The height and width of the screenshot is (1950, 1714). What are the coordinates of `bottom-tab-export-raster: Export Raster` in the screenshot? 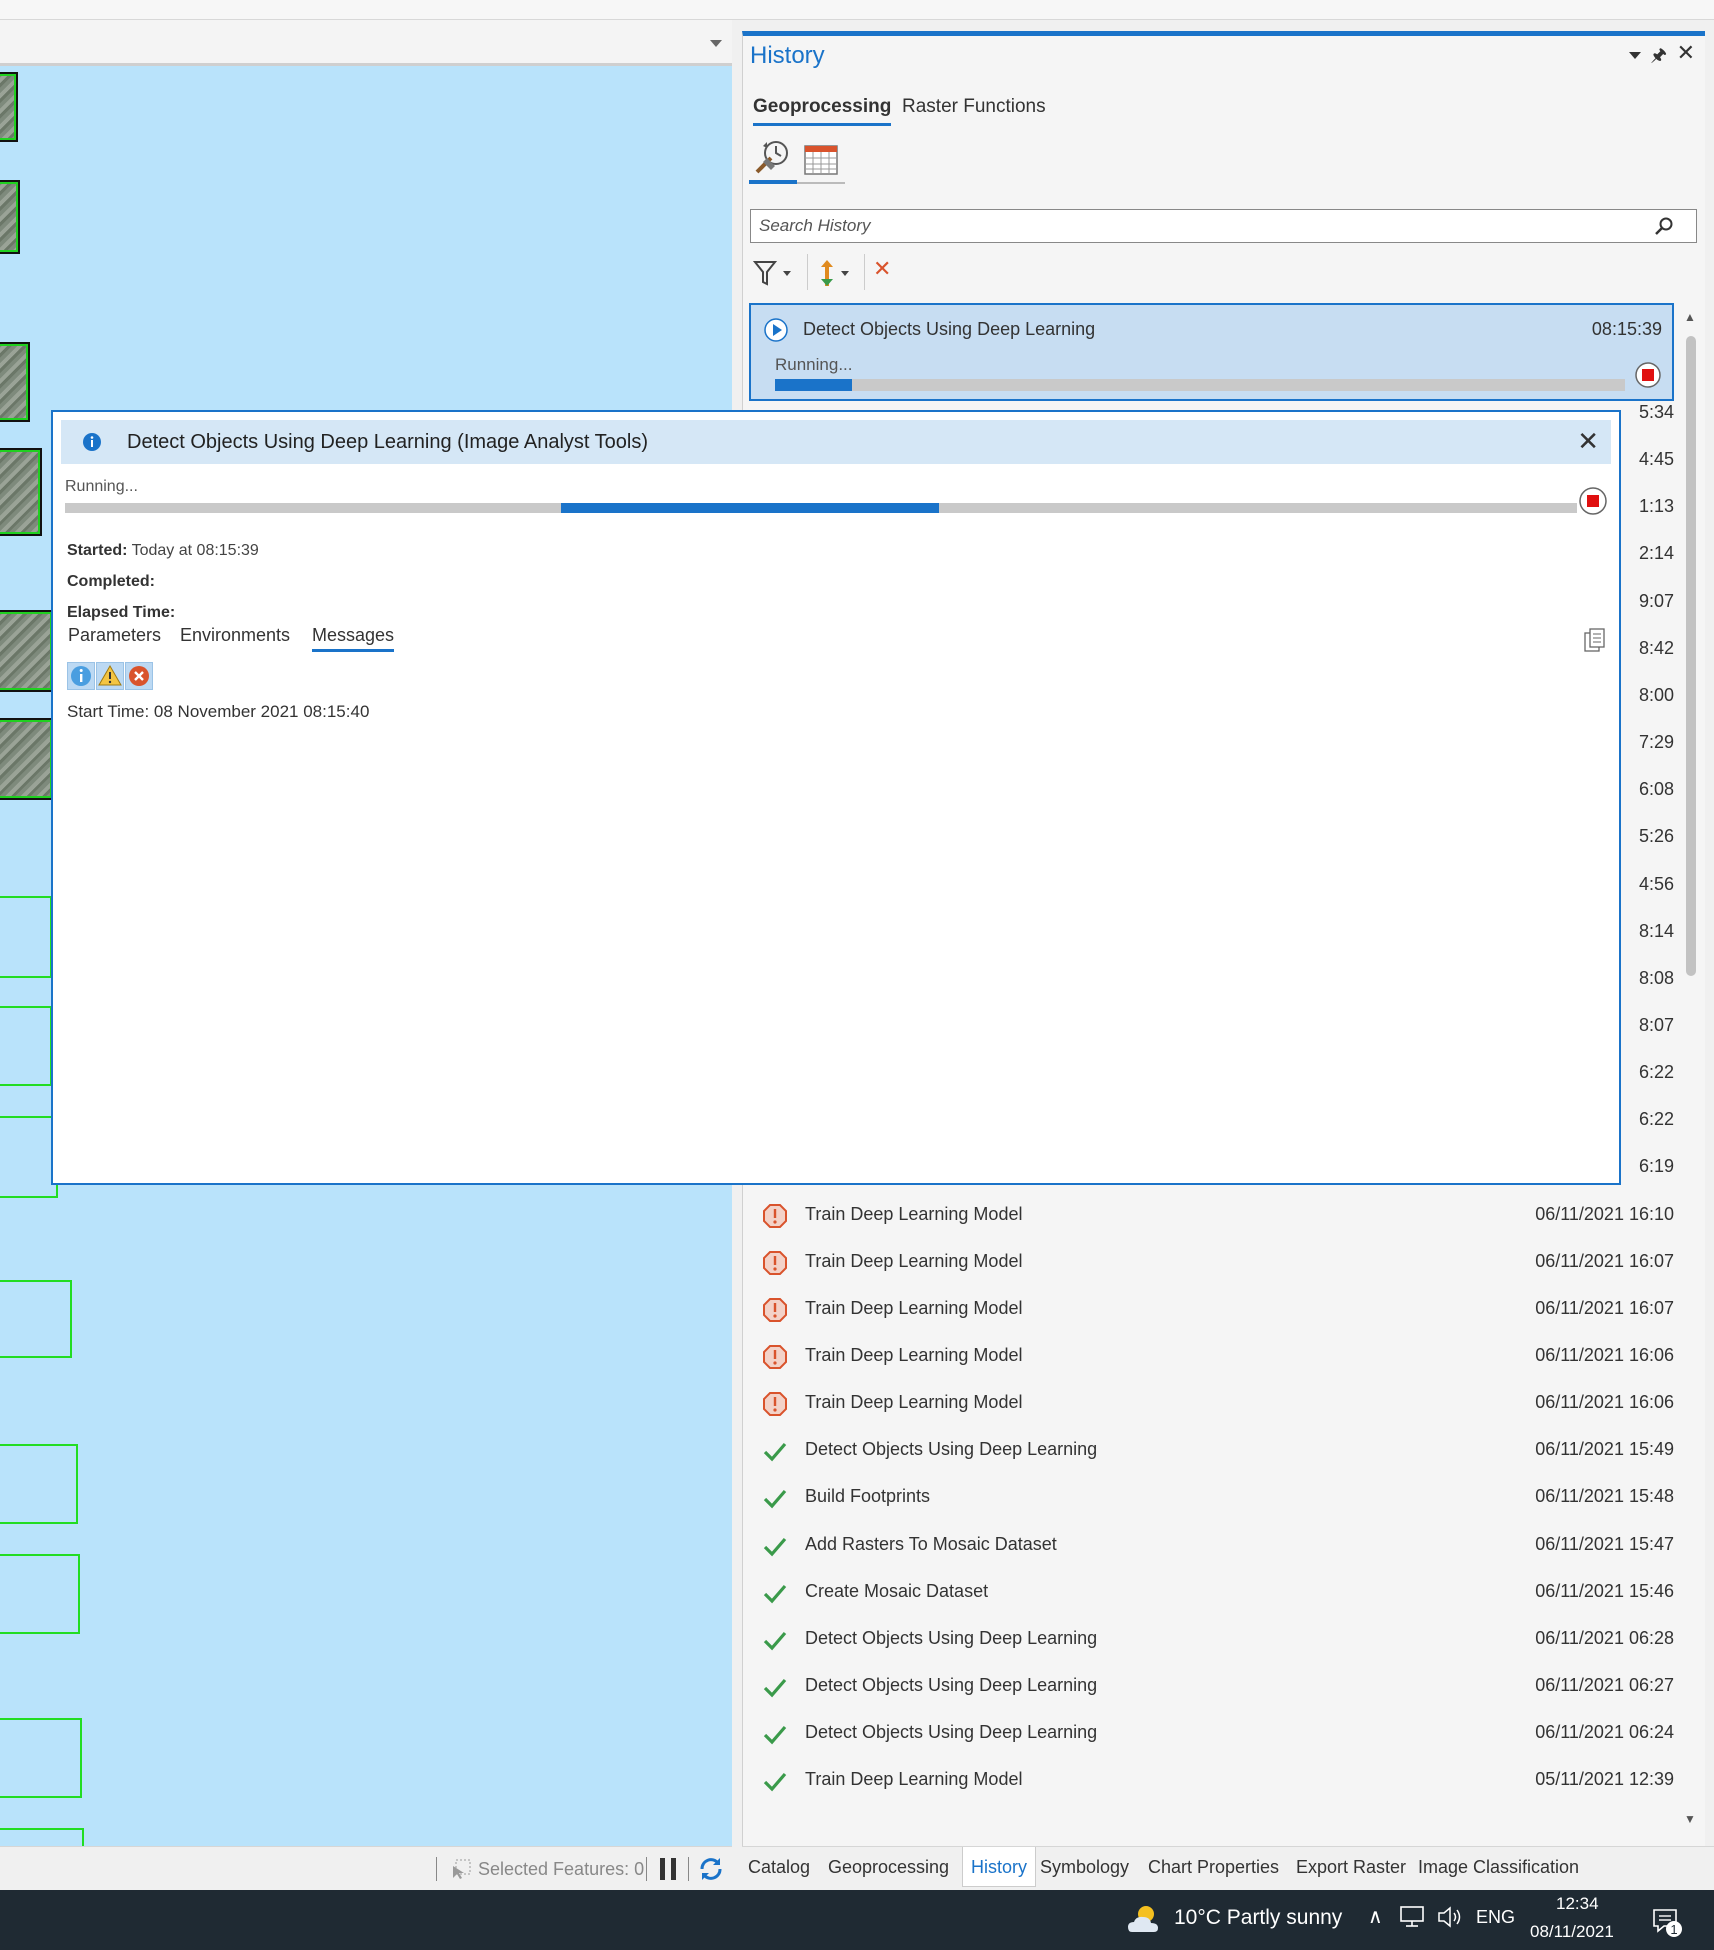 It's located at (1351, 1867).